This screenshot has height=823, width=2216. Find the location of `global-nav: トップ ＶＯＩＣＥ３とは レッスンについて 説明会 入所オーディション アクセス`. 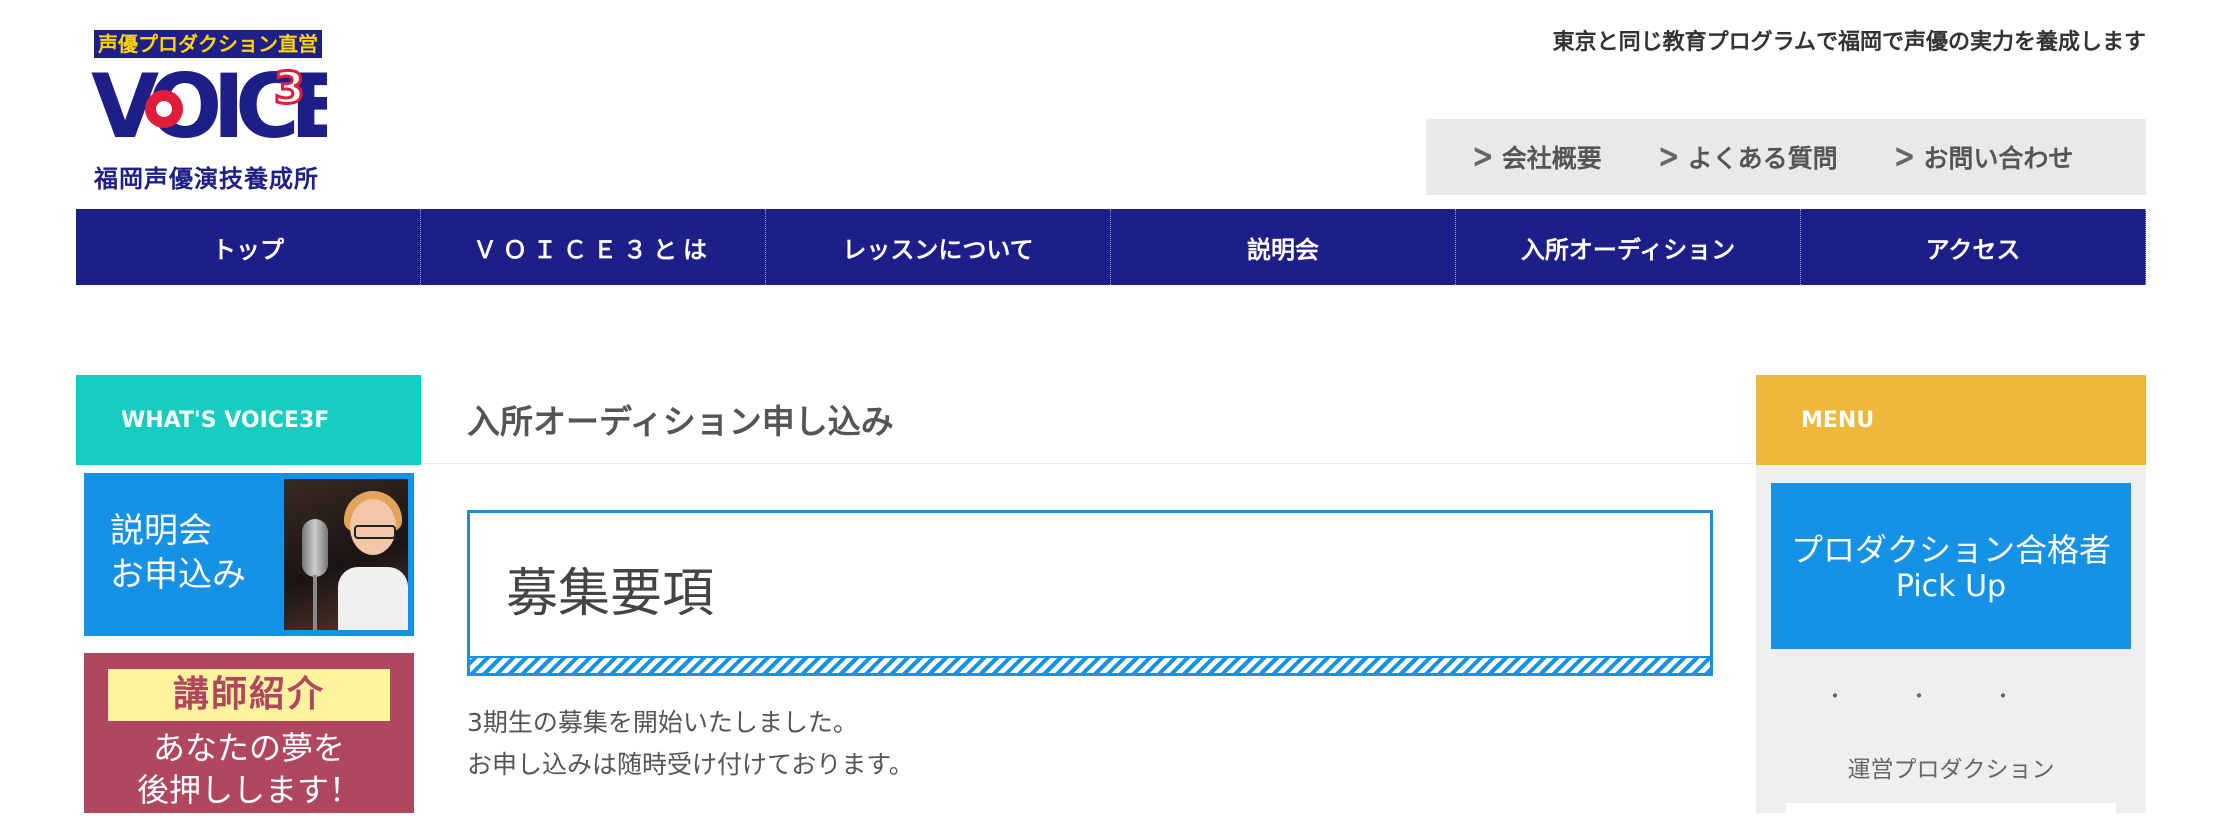

global-nav: トップ ＶＯＩＣＥ３とは レッスンについて 説明会 入所オーディション アクセス is located at coordinates (1111, 247).